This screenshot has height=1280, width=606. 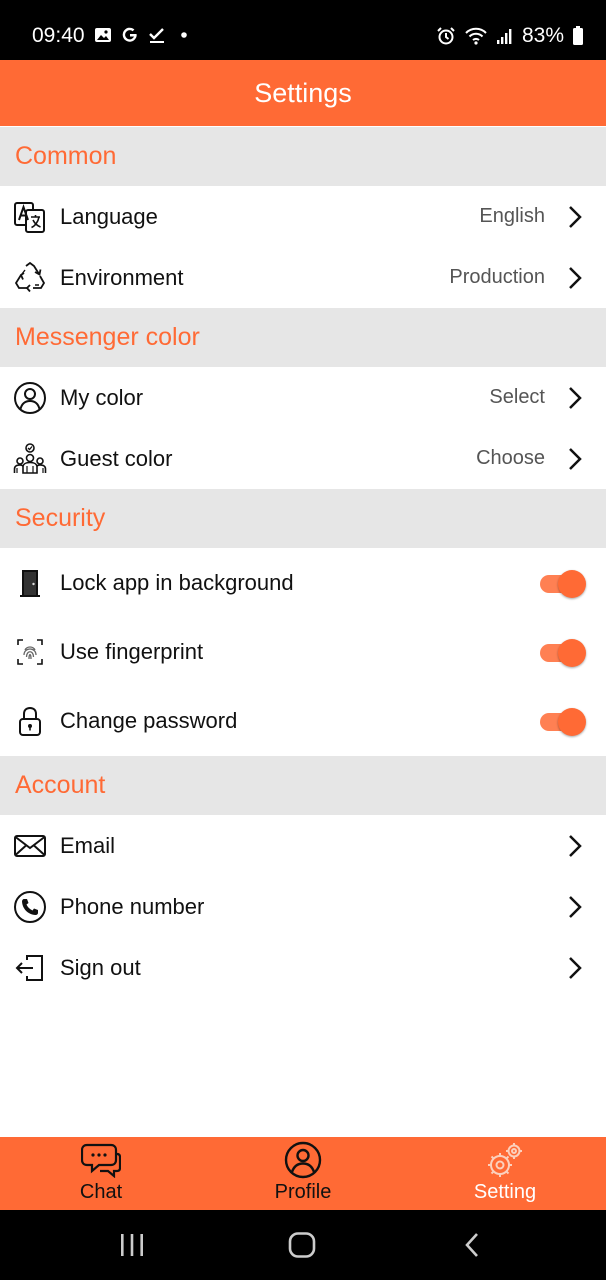 I want to click on bottom-navigation: Chat Profile Setting, so click(x=303, y=1173).